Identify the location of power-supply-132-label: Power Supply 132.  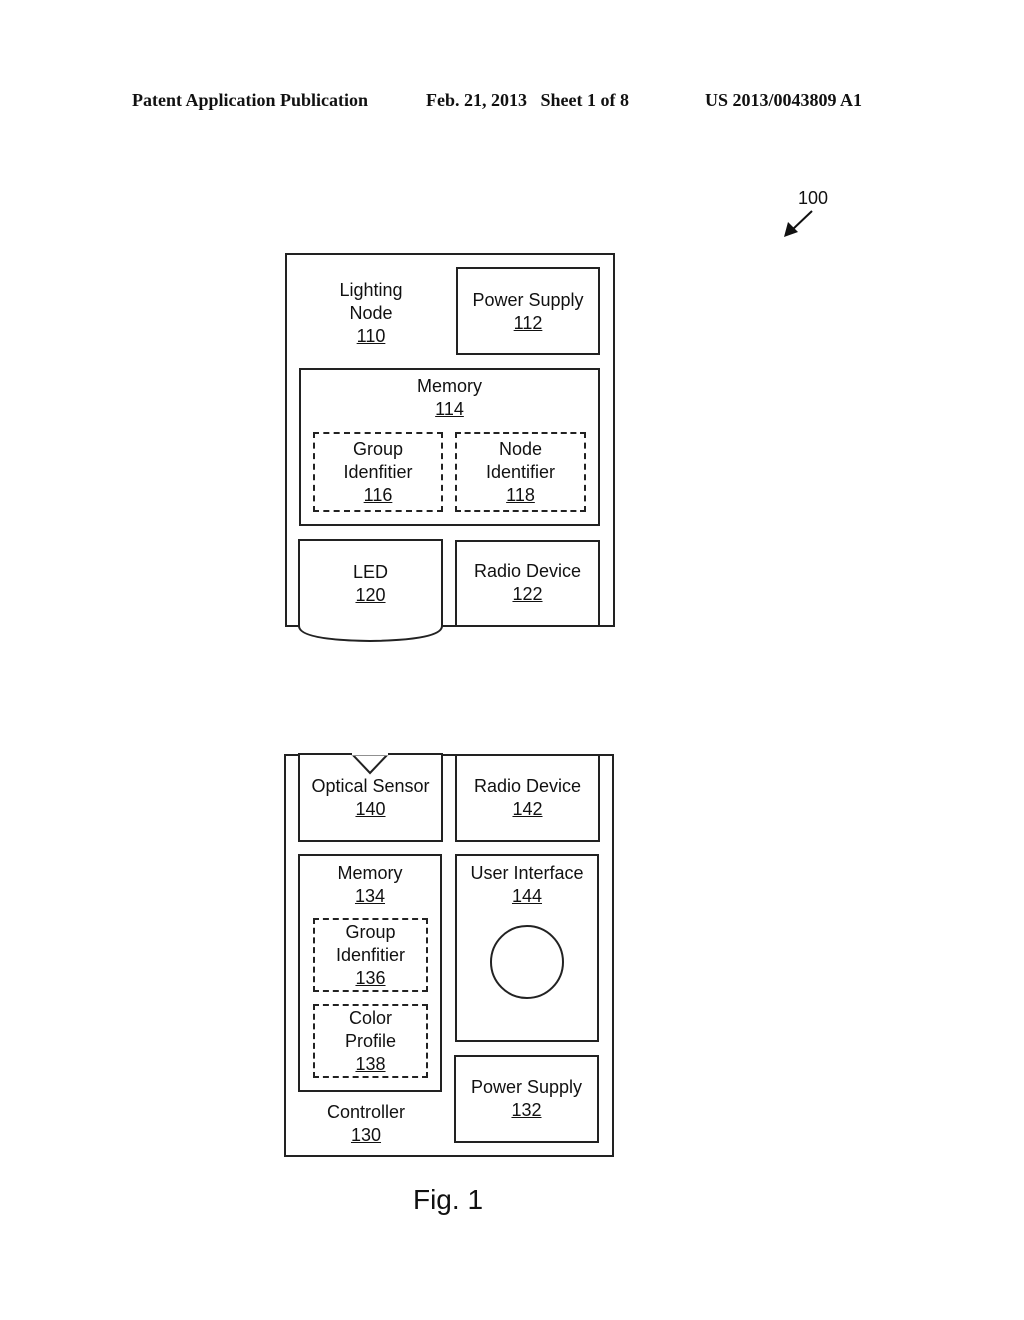
(526, 1098).